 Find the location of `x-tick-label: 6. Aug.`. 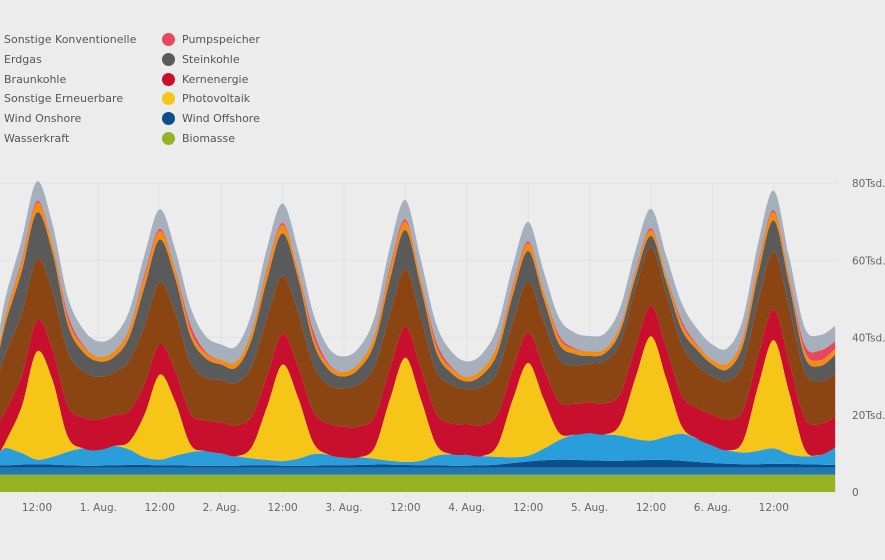

x-tick-label: 6. Aug. is located at coordinates (712, 508).